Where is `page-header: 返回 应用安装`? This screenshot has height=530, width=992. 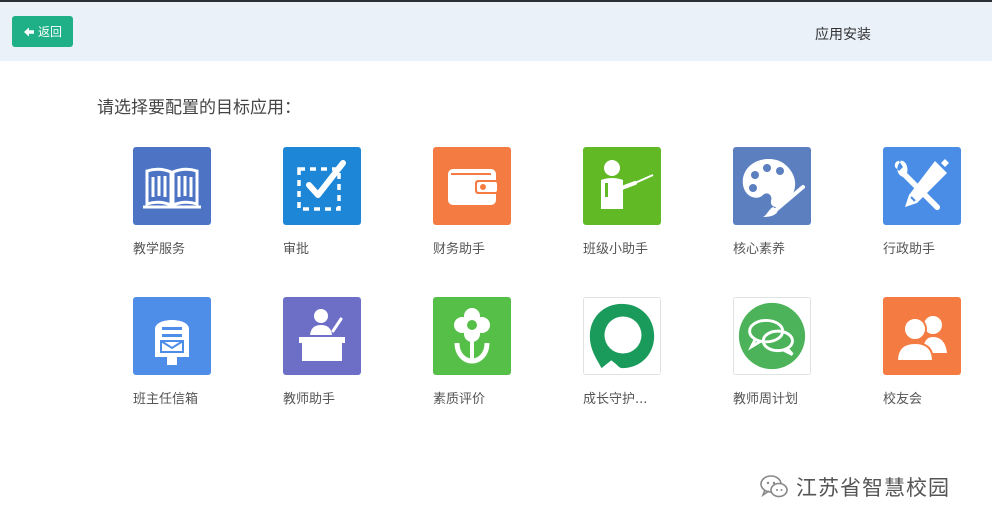 page-header: 返回 应用安装 is located at coordinates (496, 31).